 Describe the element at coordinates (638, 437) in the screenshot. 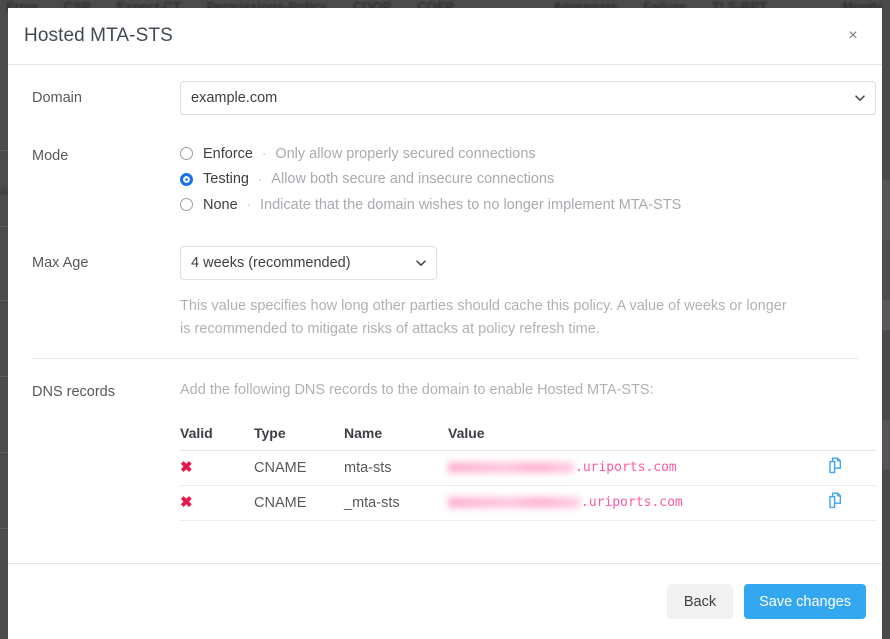

I see `column-header-value: Value` at that location.